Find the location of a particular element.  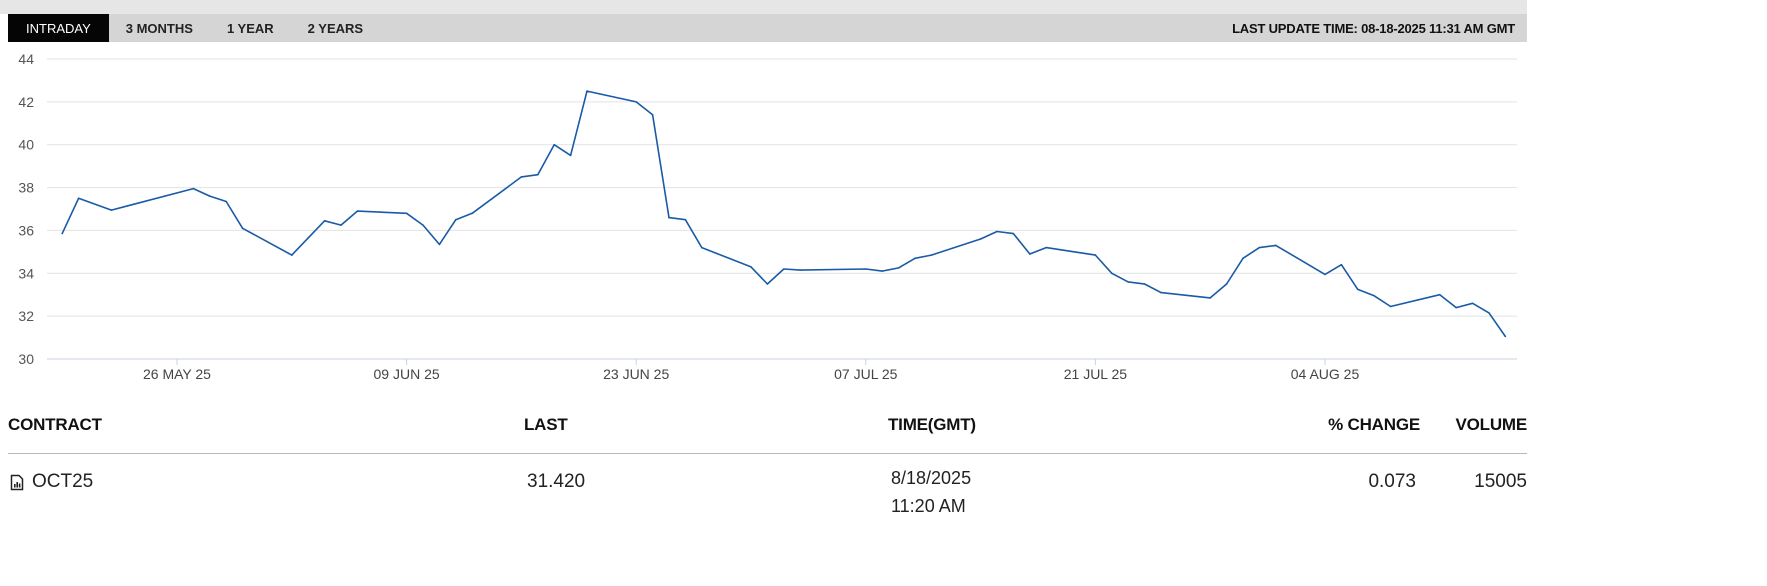

y-tick-label: 34 is located at coordinates (26, 273).